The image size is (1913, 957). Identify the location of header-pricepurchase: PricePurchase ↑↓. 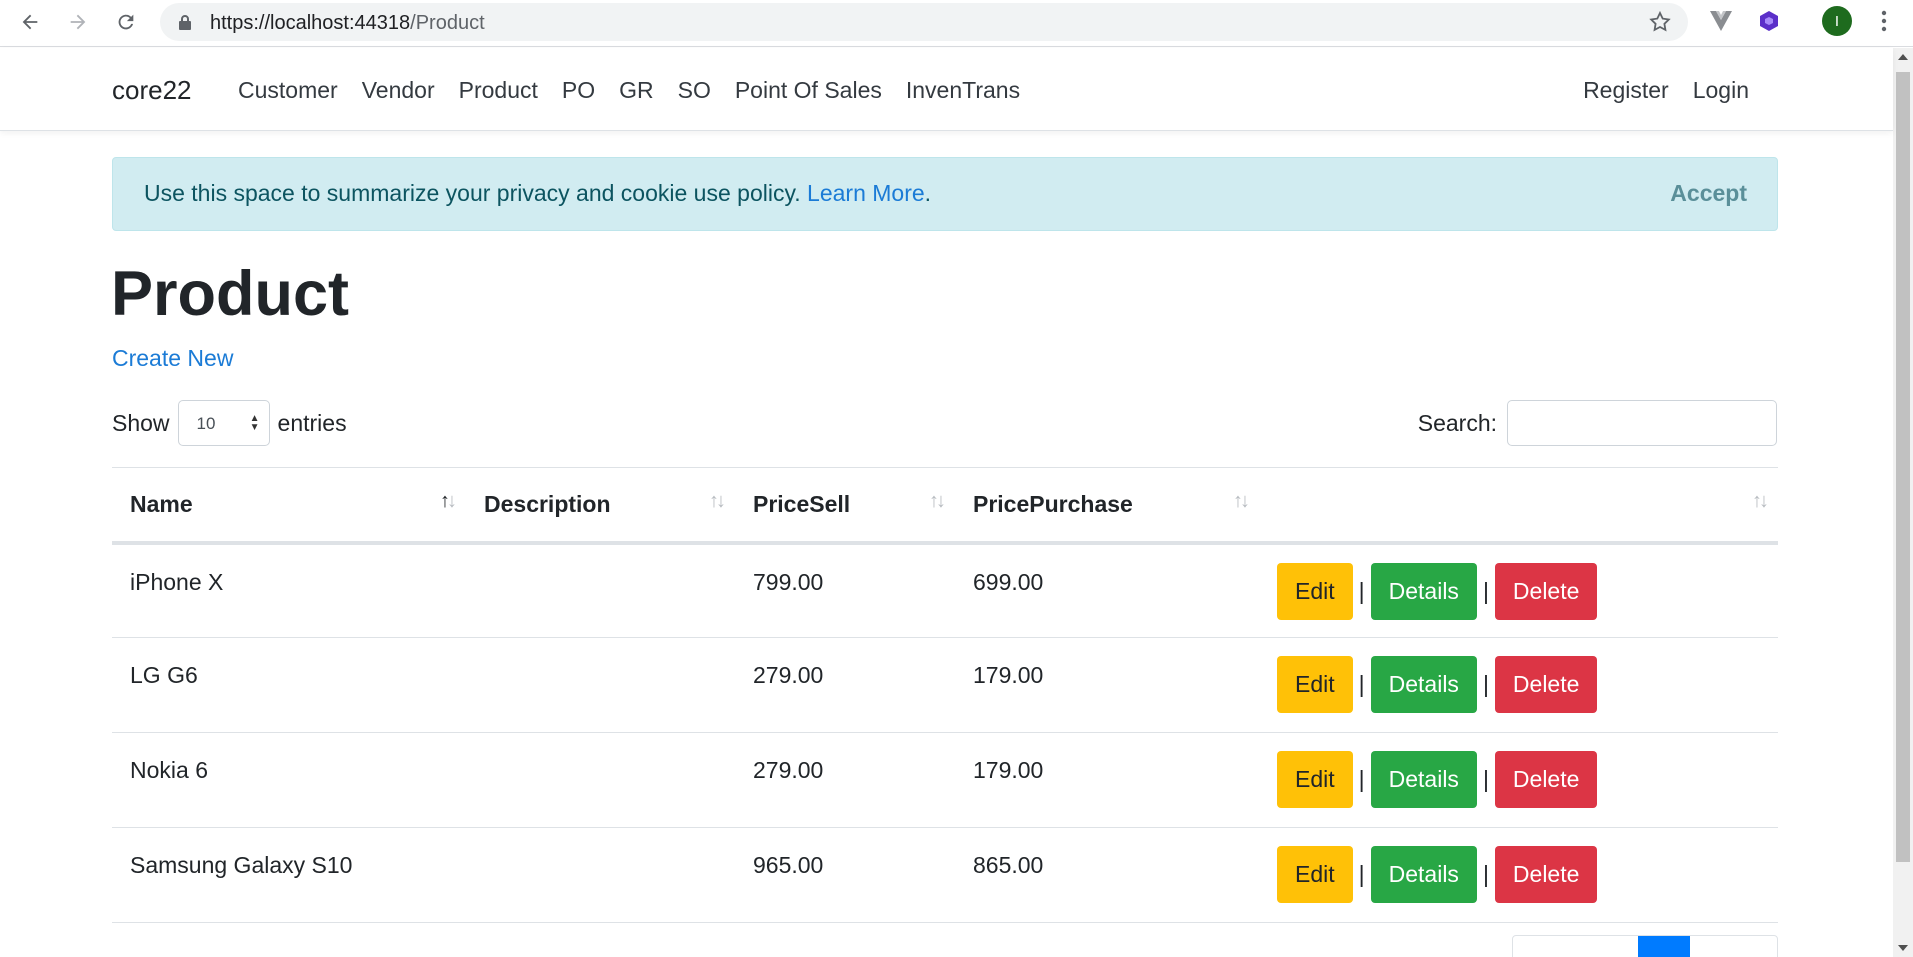
(1107, 506).